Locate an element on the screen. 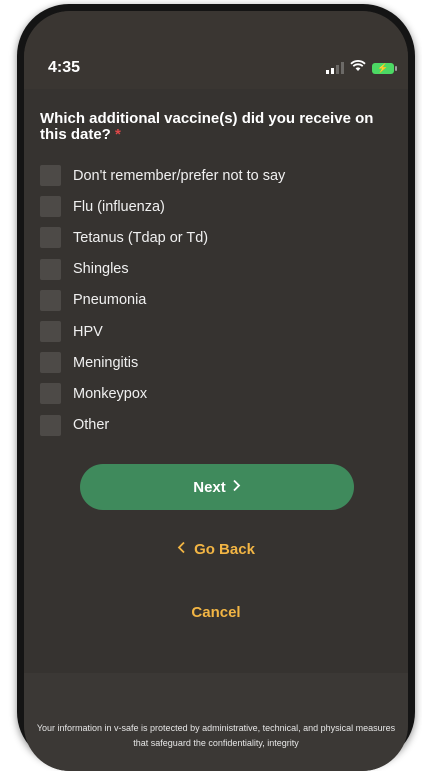 The height and width of the screenshot is (771, 422). chevron-left-icon is located at coordinates (181, 549).